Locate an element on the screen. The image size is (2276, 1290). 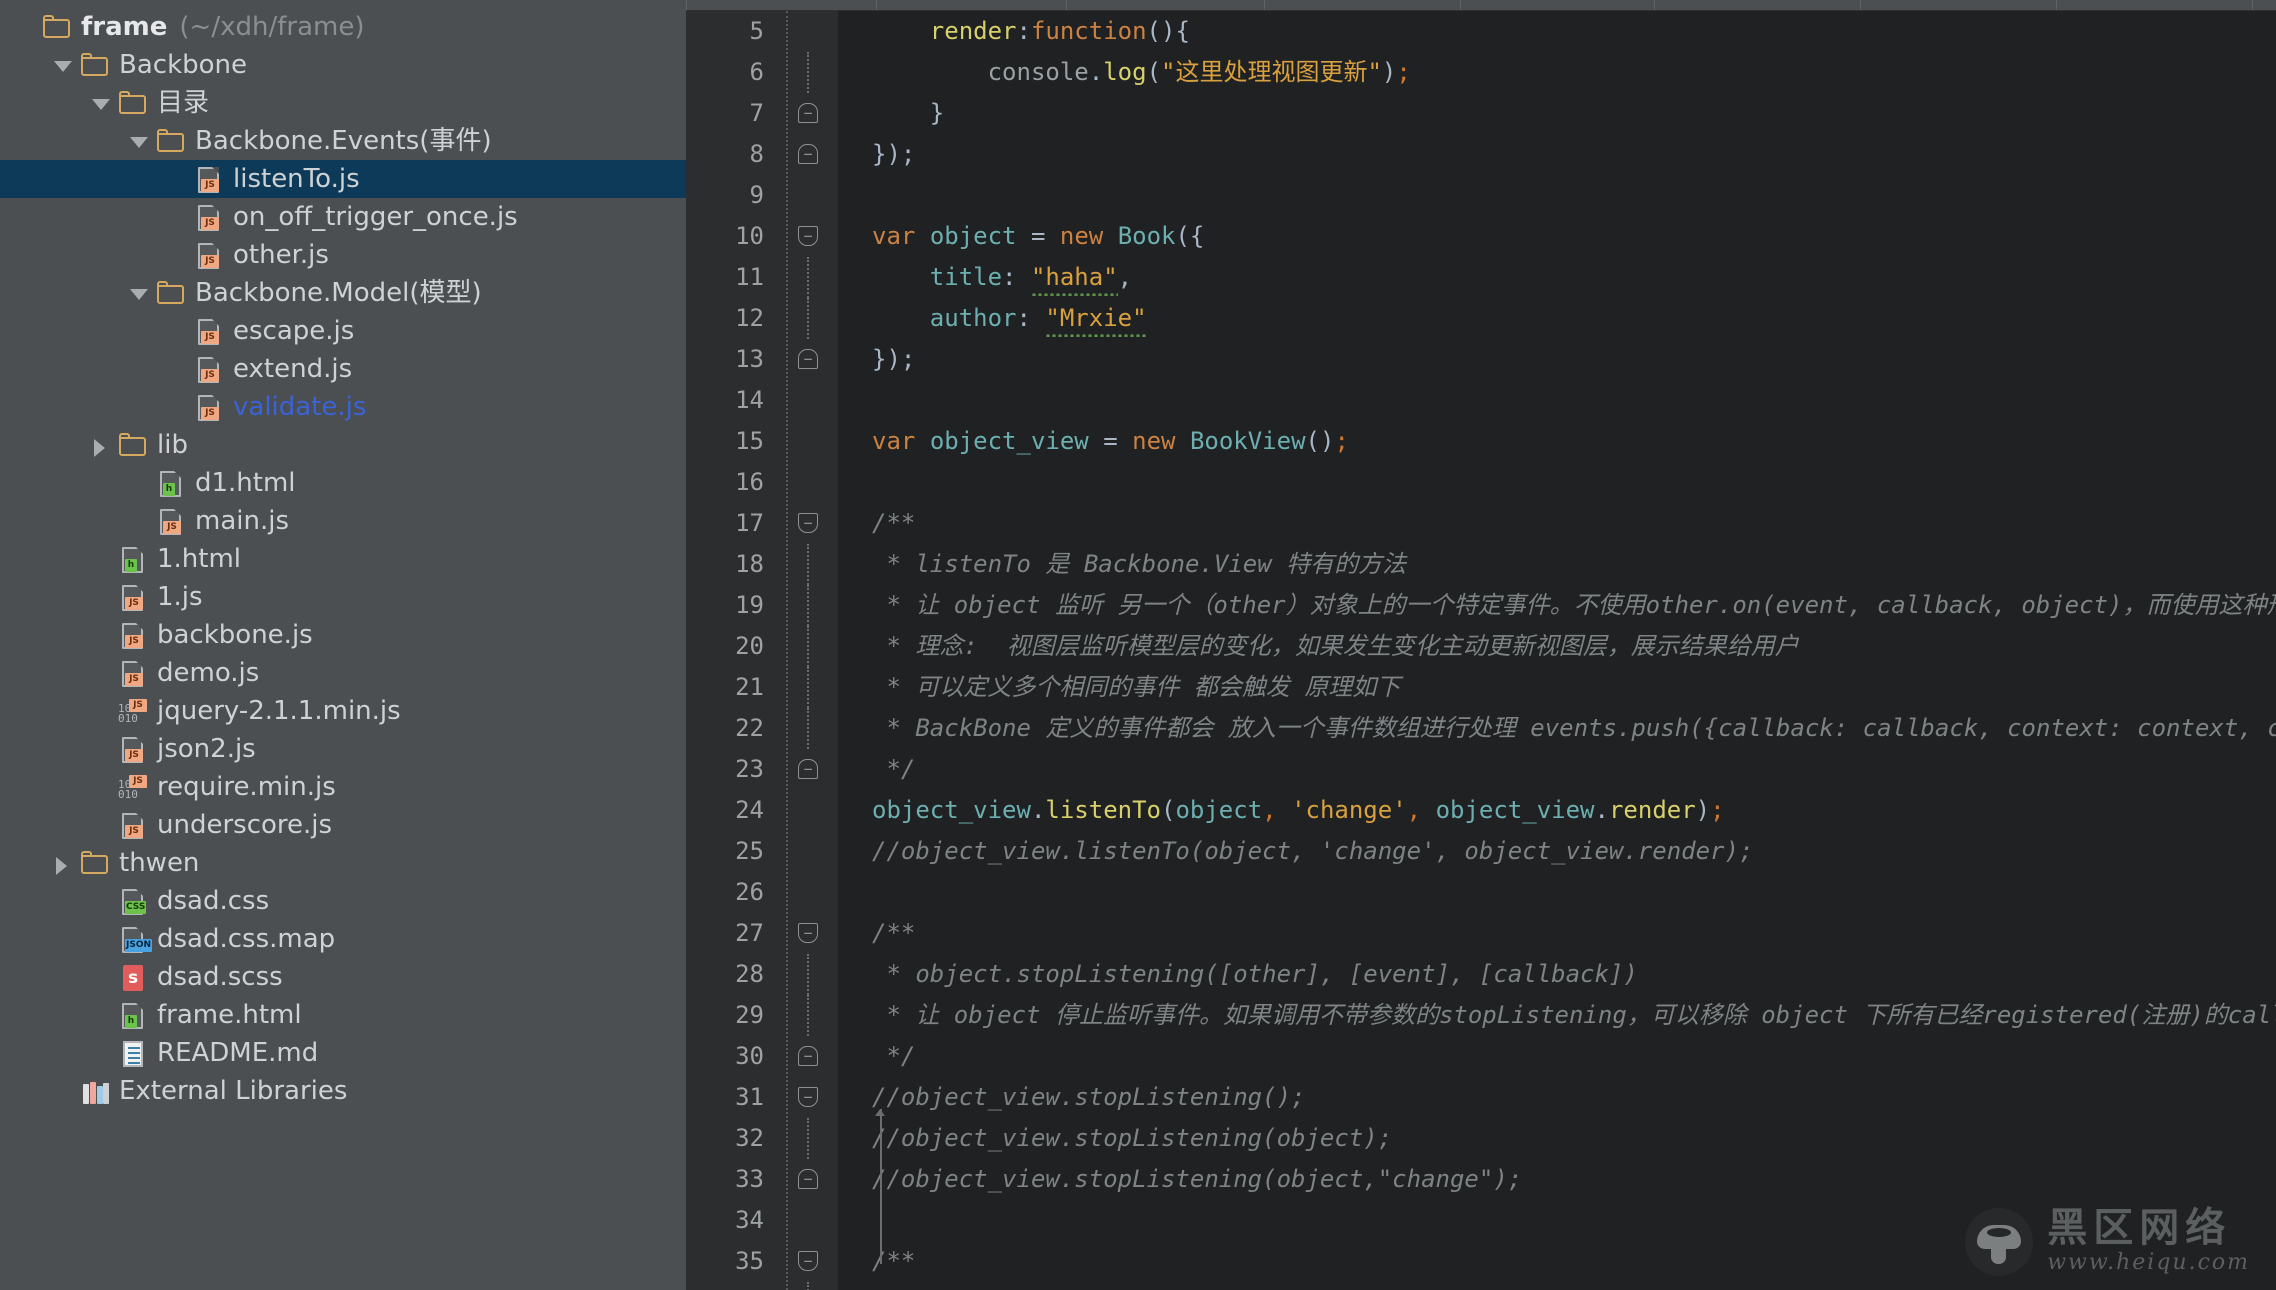
tree-item-demo-js: JS demo.js is located at coordinates (343, 673).